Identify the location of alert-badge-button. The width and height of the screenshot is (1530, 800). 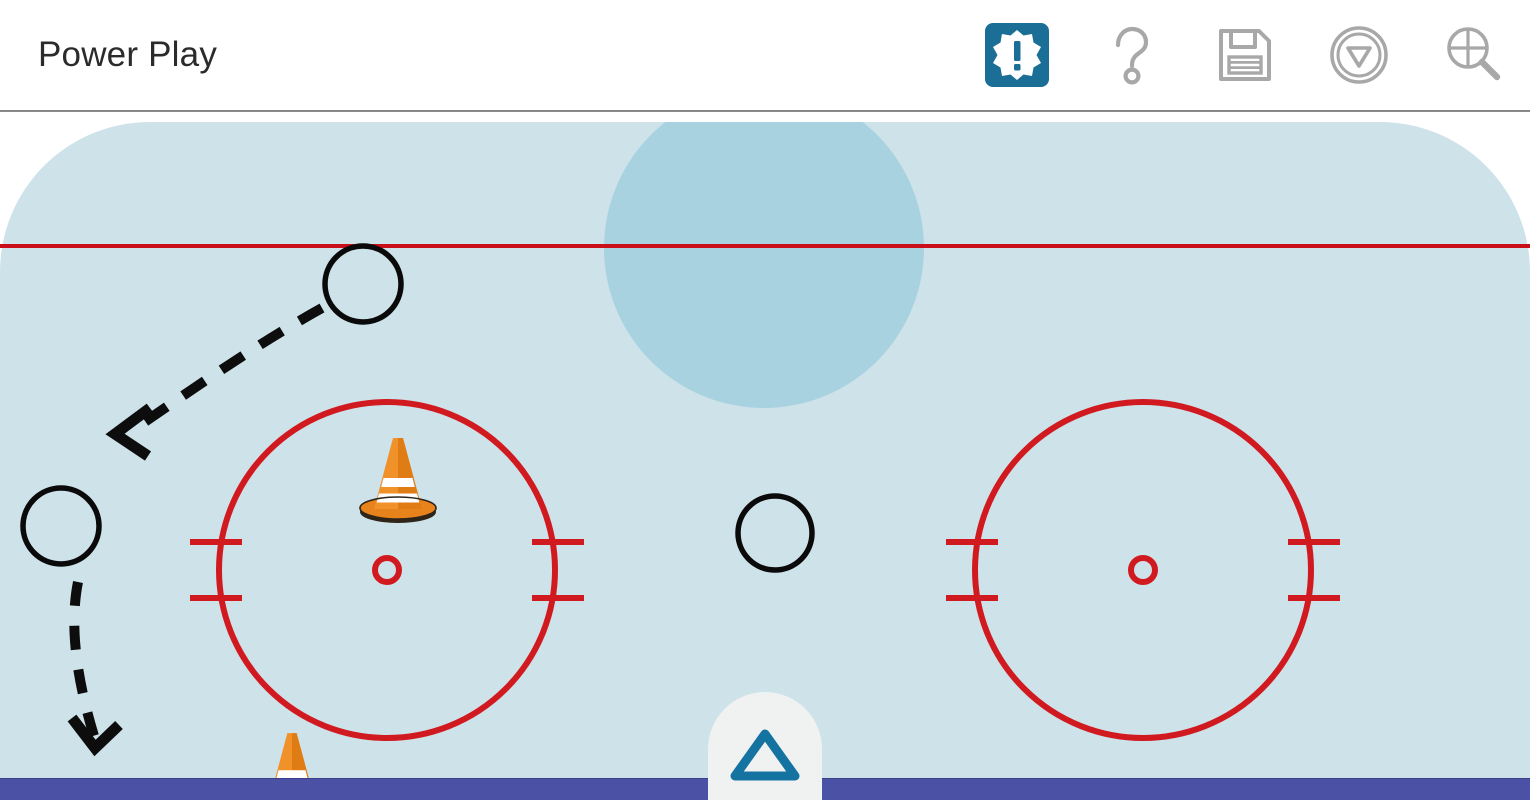
(1017, 55).